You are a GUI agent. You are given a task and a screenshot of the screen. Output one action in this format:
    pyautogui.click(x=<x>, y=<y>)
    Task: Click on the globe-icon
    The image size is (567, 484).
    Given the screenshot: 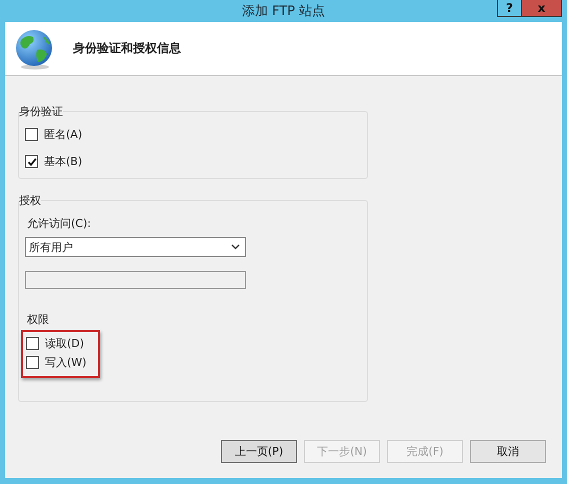 What is the action you would take?
    pyautogui.click(x=34, y=49)
    